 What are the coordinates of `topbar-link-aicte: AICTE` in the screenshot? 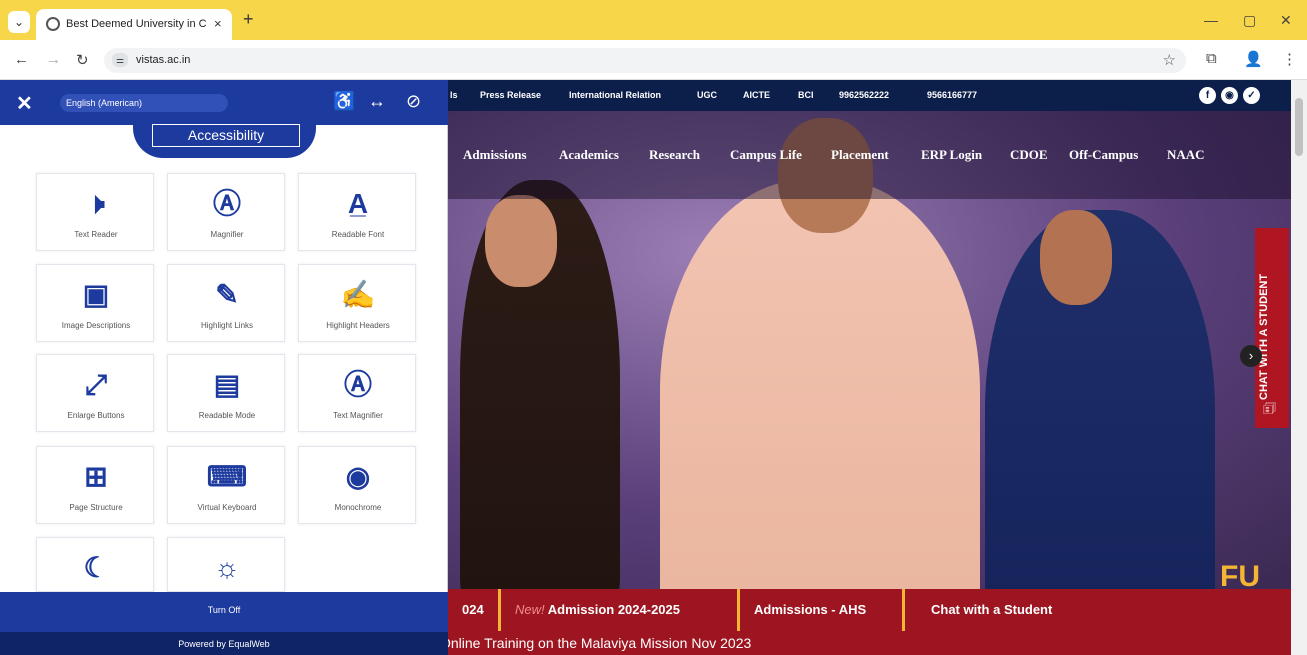 It's located at (756, 95).